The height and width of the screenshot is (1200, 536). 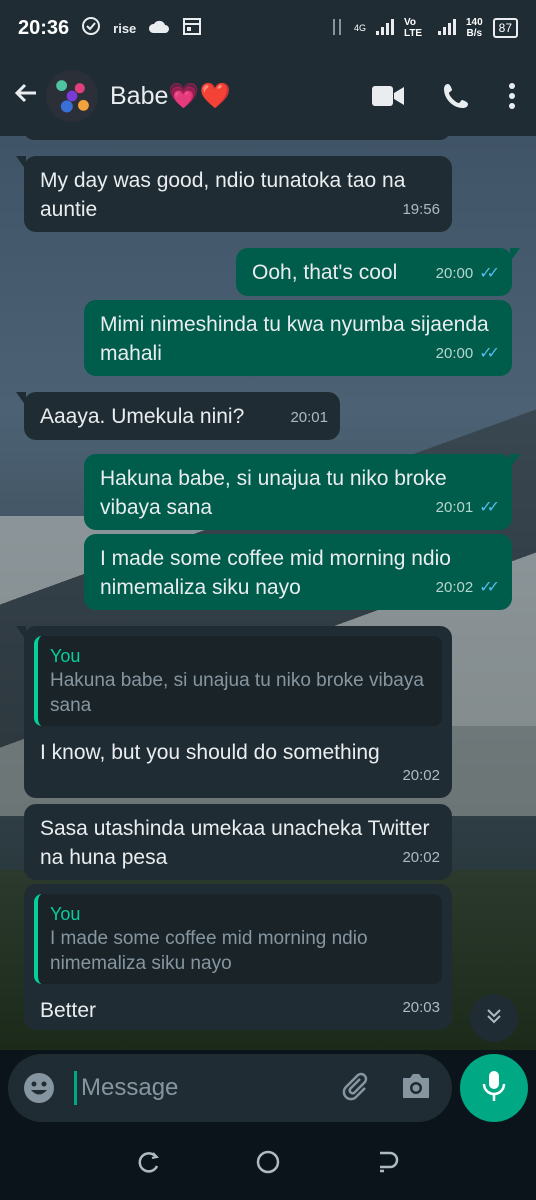 What do you see at coordinates (72, 96) in the screenshot?
I see `avatar` at bounding box center [72, 96].